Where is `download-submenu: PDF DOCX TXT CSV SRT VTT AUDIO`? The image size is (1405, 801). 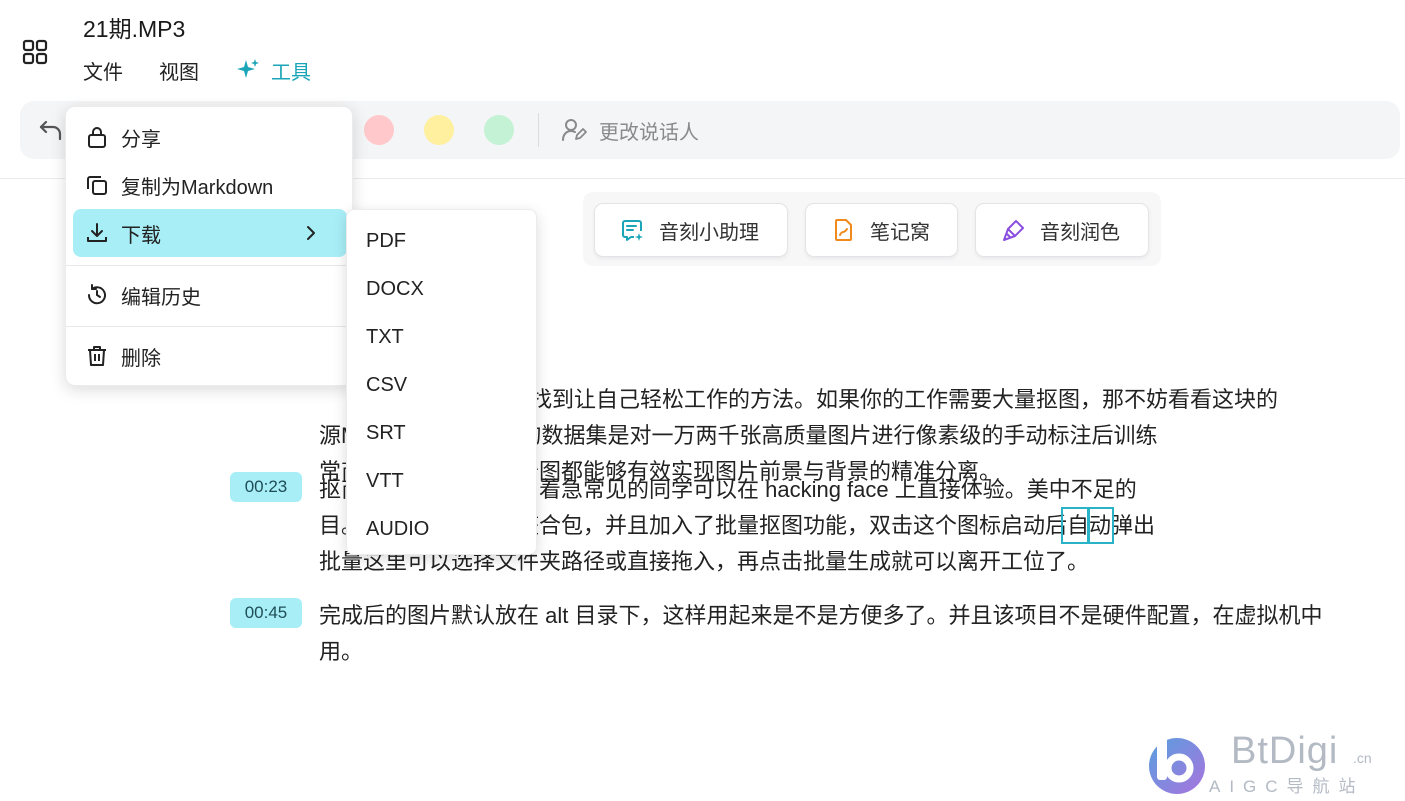
download-submenu: PDF DOCX TXT CSV SRT VTT AUDIO is located at coordinates (441, 382).